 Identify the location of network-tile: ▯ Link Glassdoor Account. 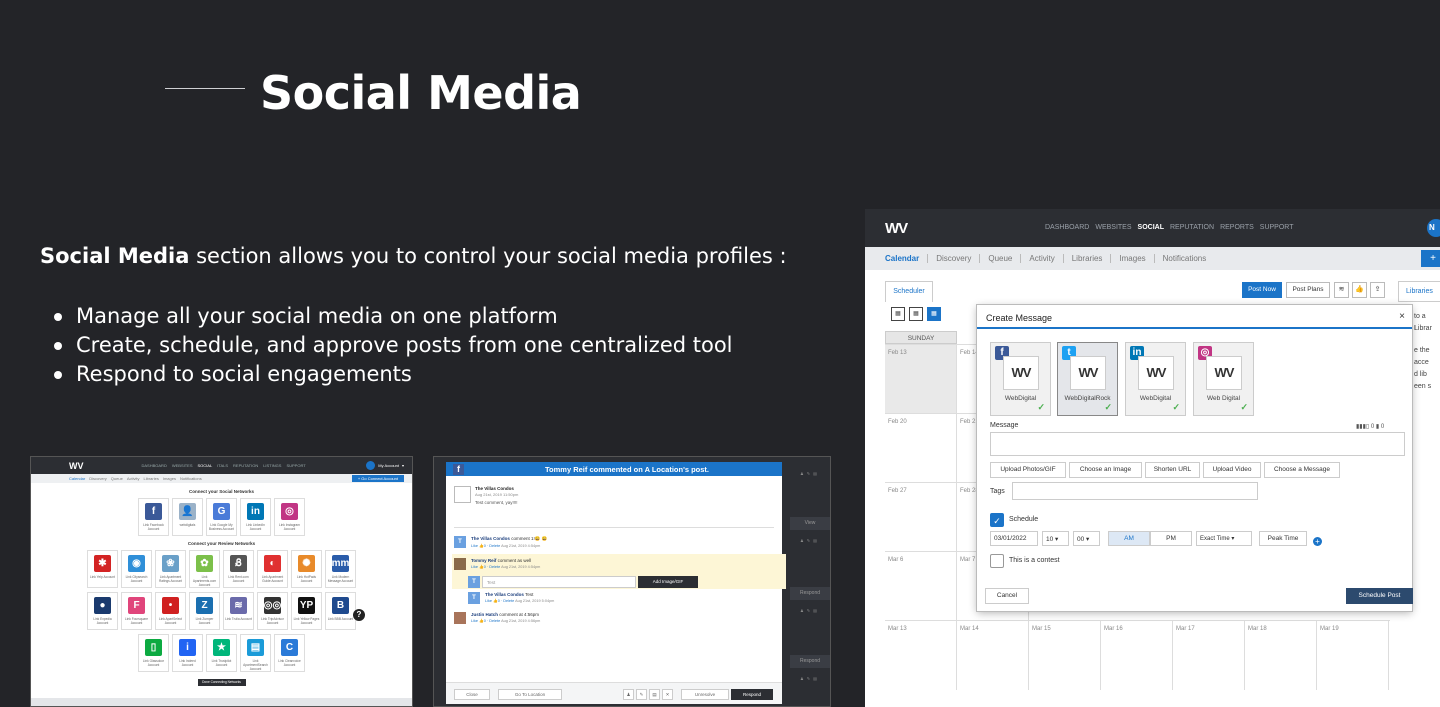
(153, 653).